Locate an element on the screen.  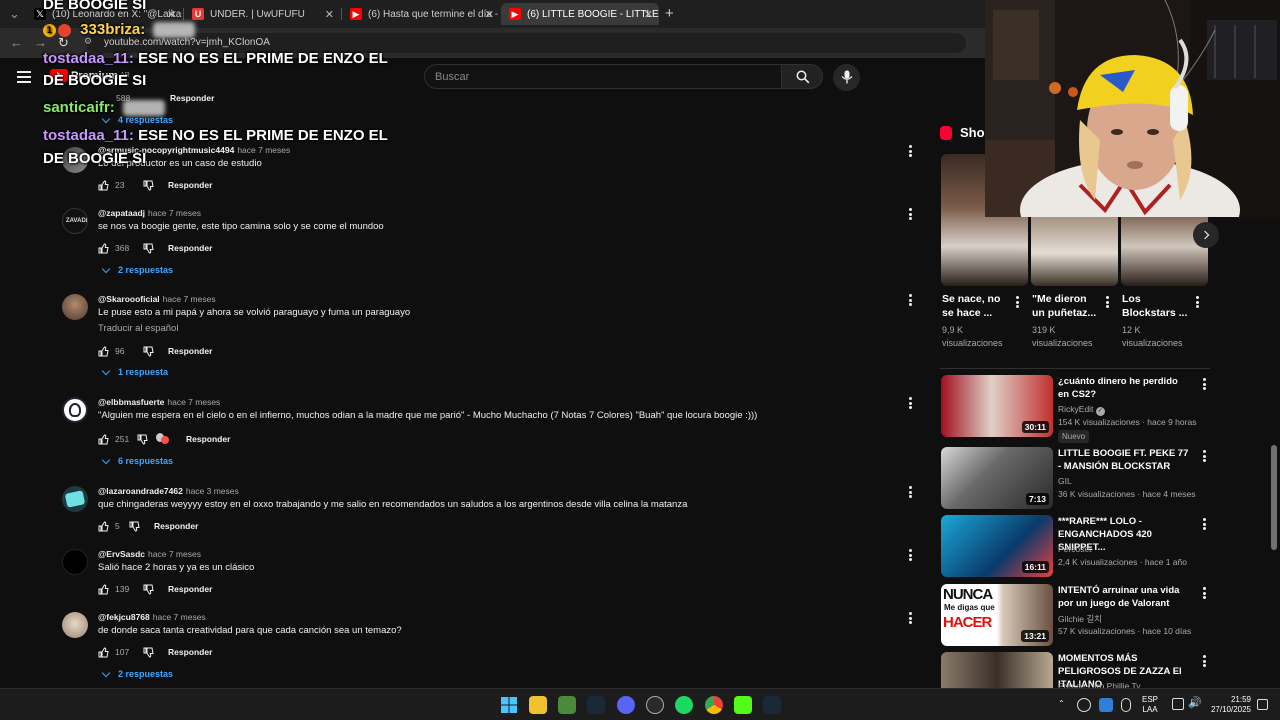
volume-icon: 🔊 is located at coordinates (1195, 703).